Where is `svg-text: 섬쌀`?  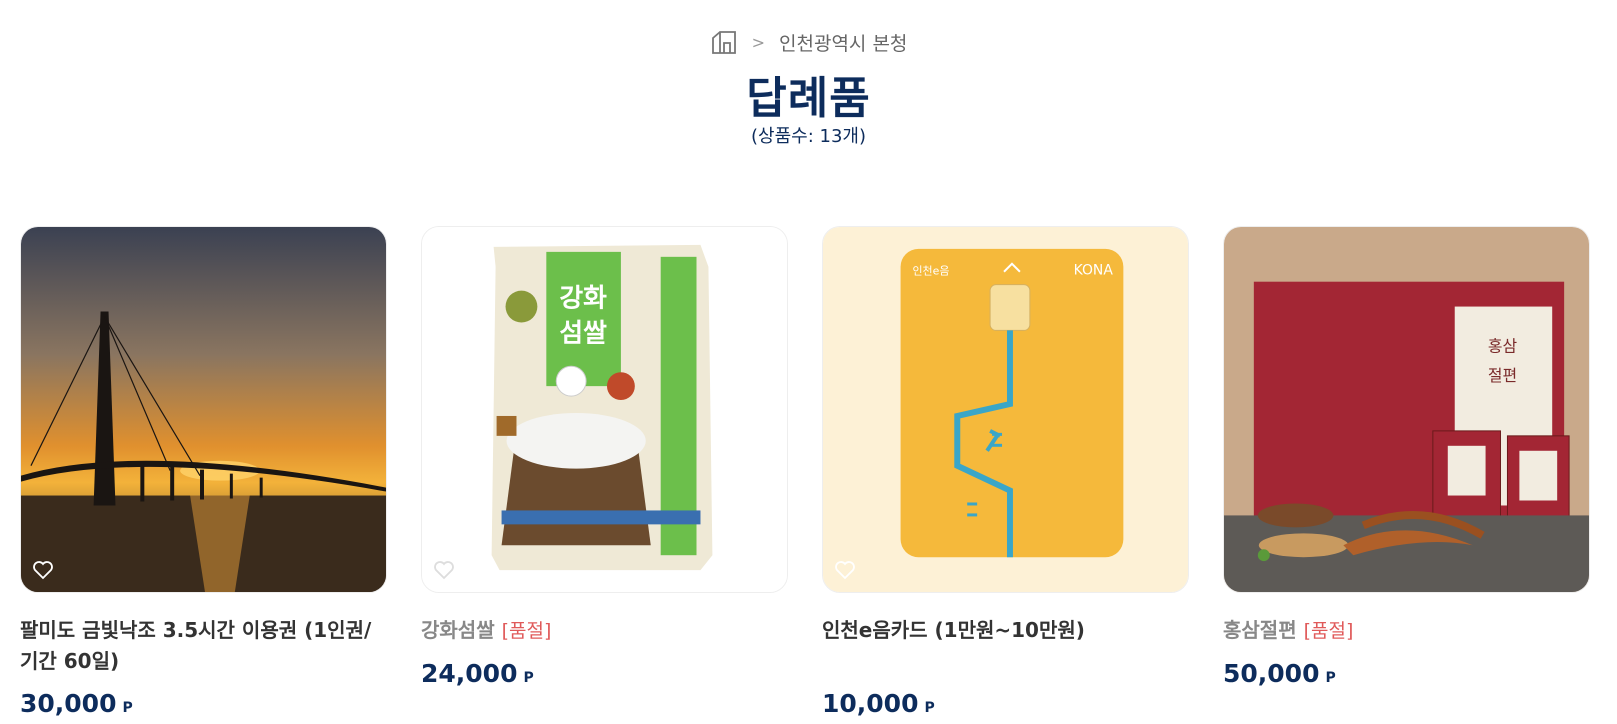
svg-text: 섬쌀 is located at coordinates (583, 333).